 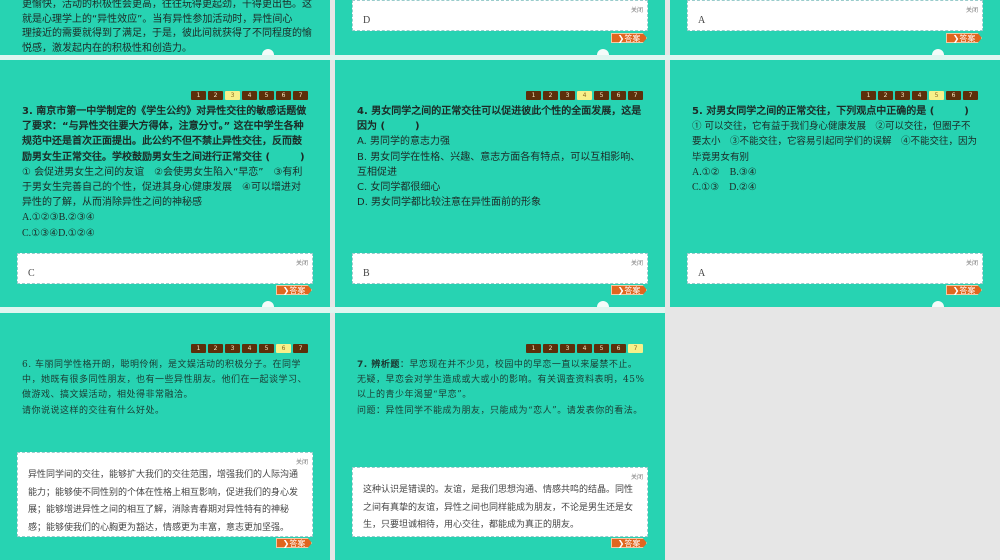 I want to click on option: D. 男女同学都比较注意在异性面前的形象, so click(x=449, y=203).